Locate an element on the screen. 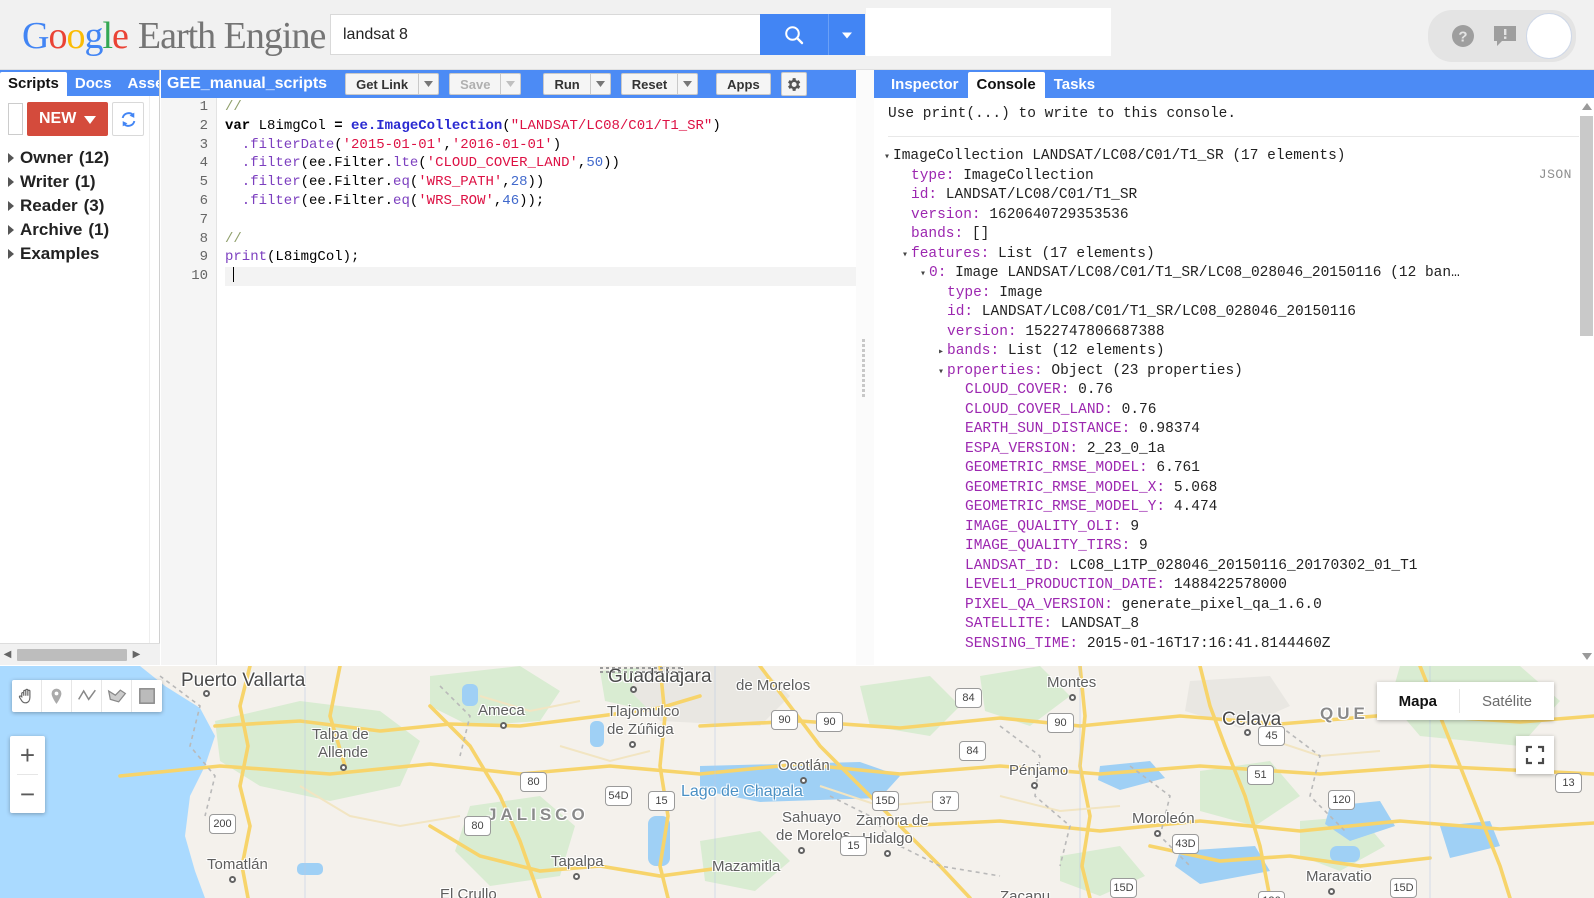  sidebar-tab-assets: Assets is located at coordinates (139, 84).